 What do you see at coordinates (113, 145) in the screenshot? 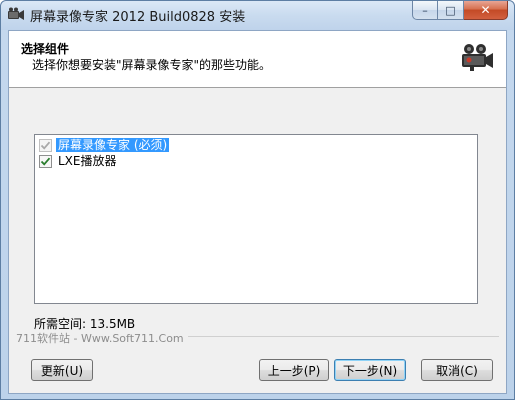
I see `component-label: 屏幕录像专家 (必须)` at bounding box center [113, 145].